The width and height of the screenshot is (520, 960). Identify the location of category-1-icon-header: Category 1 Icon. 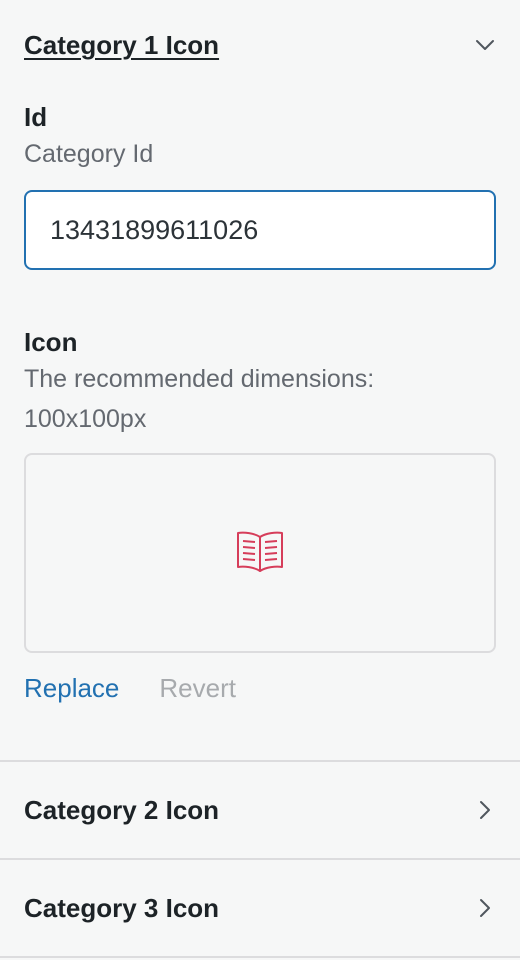
(260, 45).